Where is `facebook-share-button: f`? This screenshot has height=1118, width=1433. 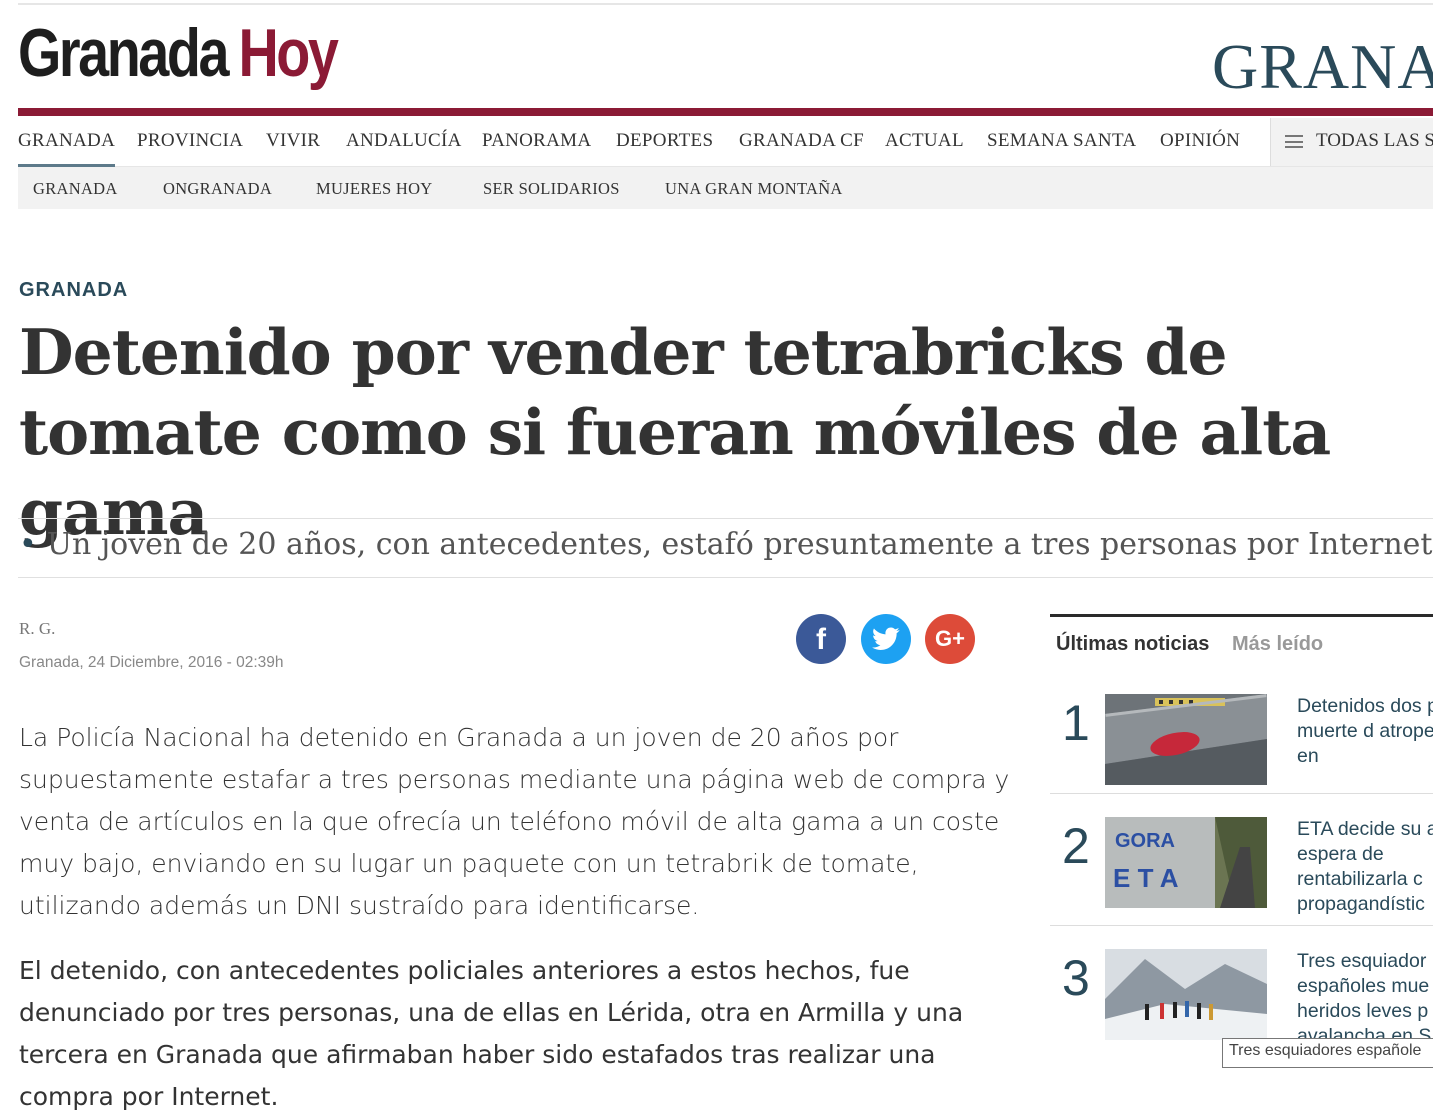
facebook-share-button: f is located at coordinates (821, 639).